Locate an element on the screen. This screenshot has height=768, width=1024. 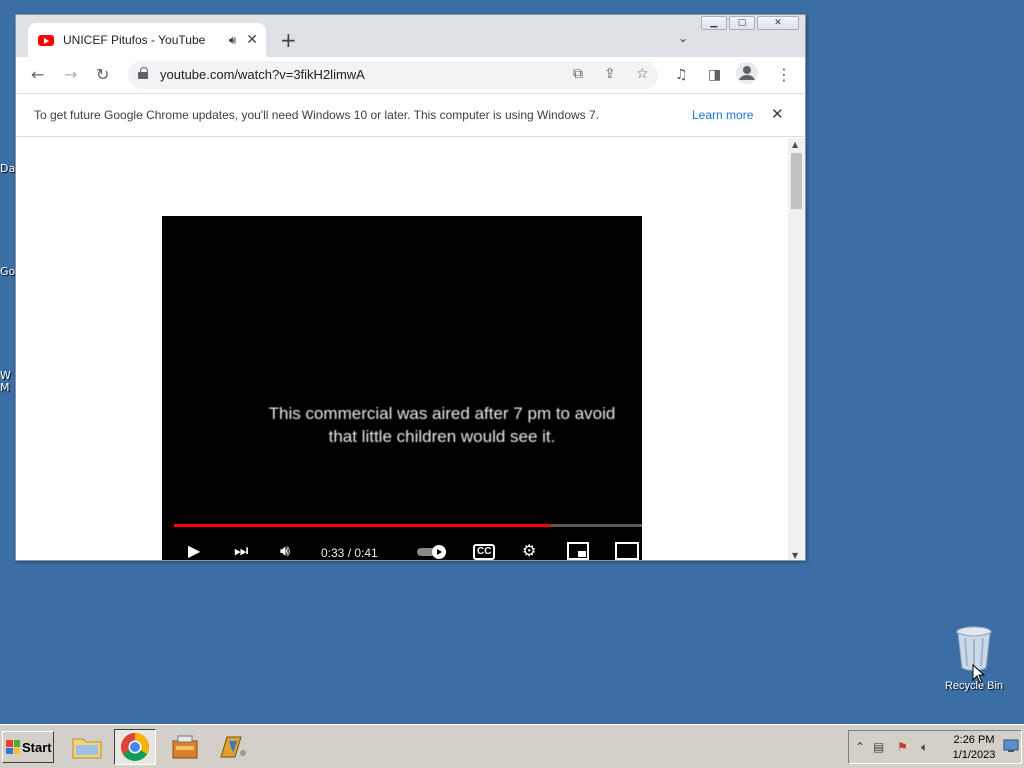
infobar-close-icon: ✕ is located at coordinates (777, 114).